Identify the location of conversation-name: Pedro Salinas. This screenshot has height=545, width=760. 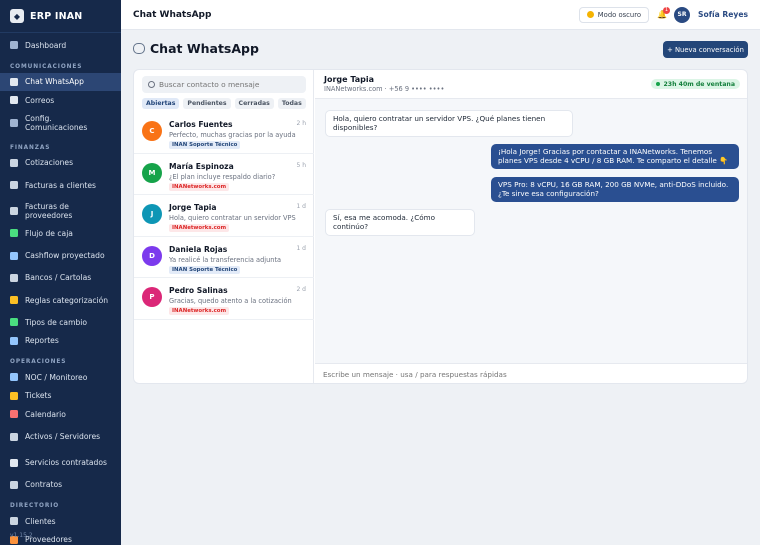
(198, 290).